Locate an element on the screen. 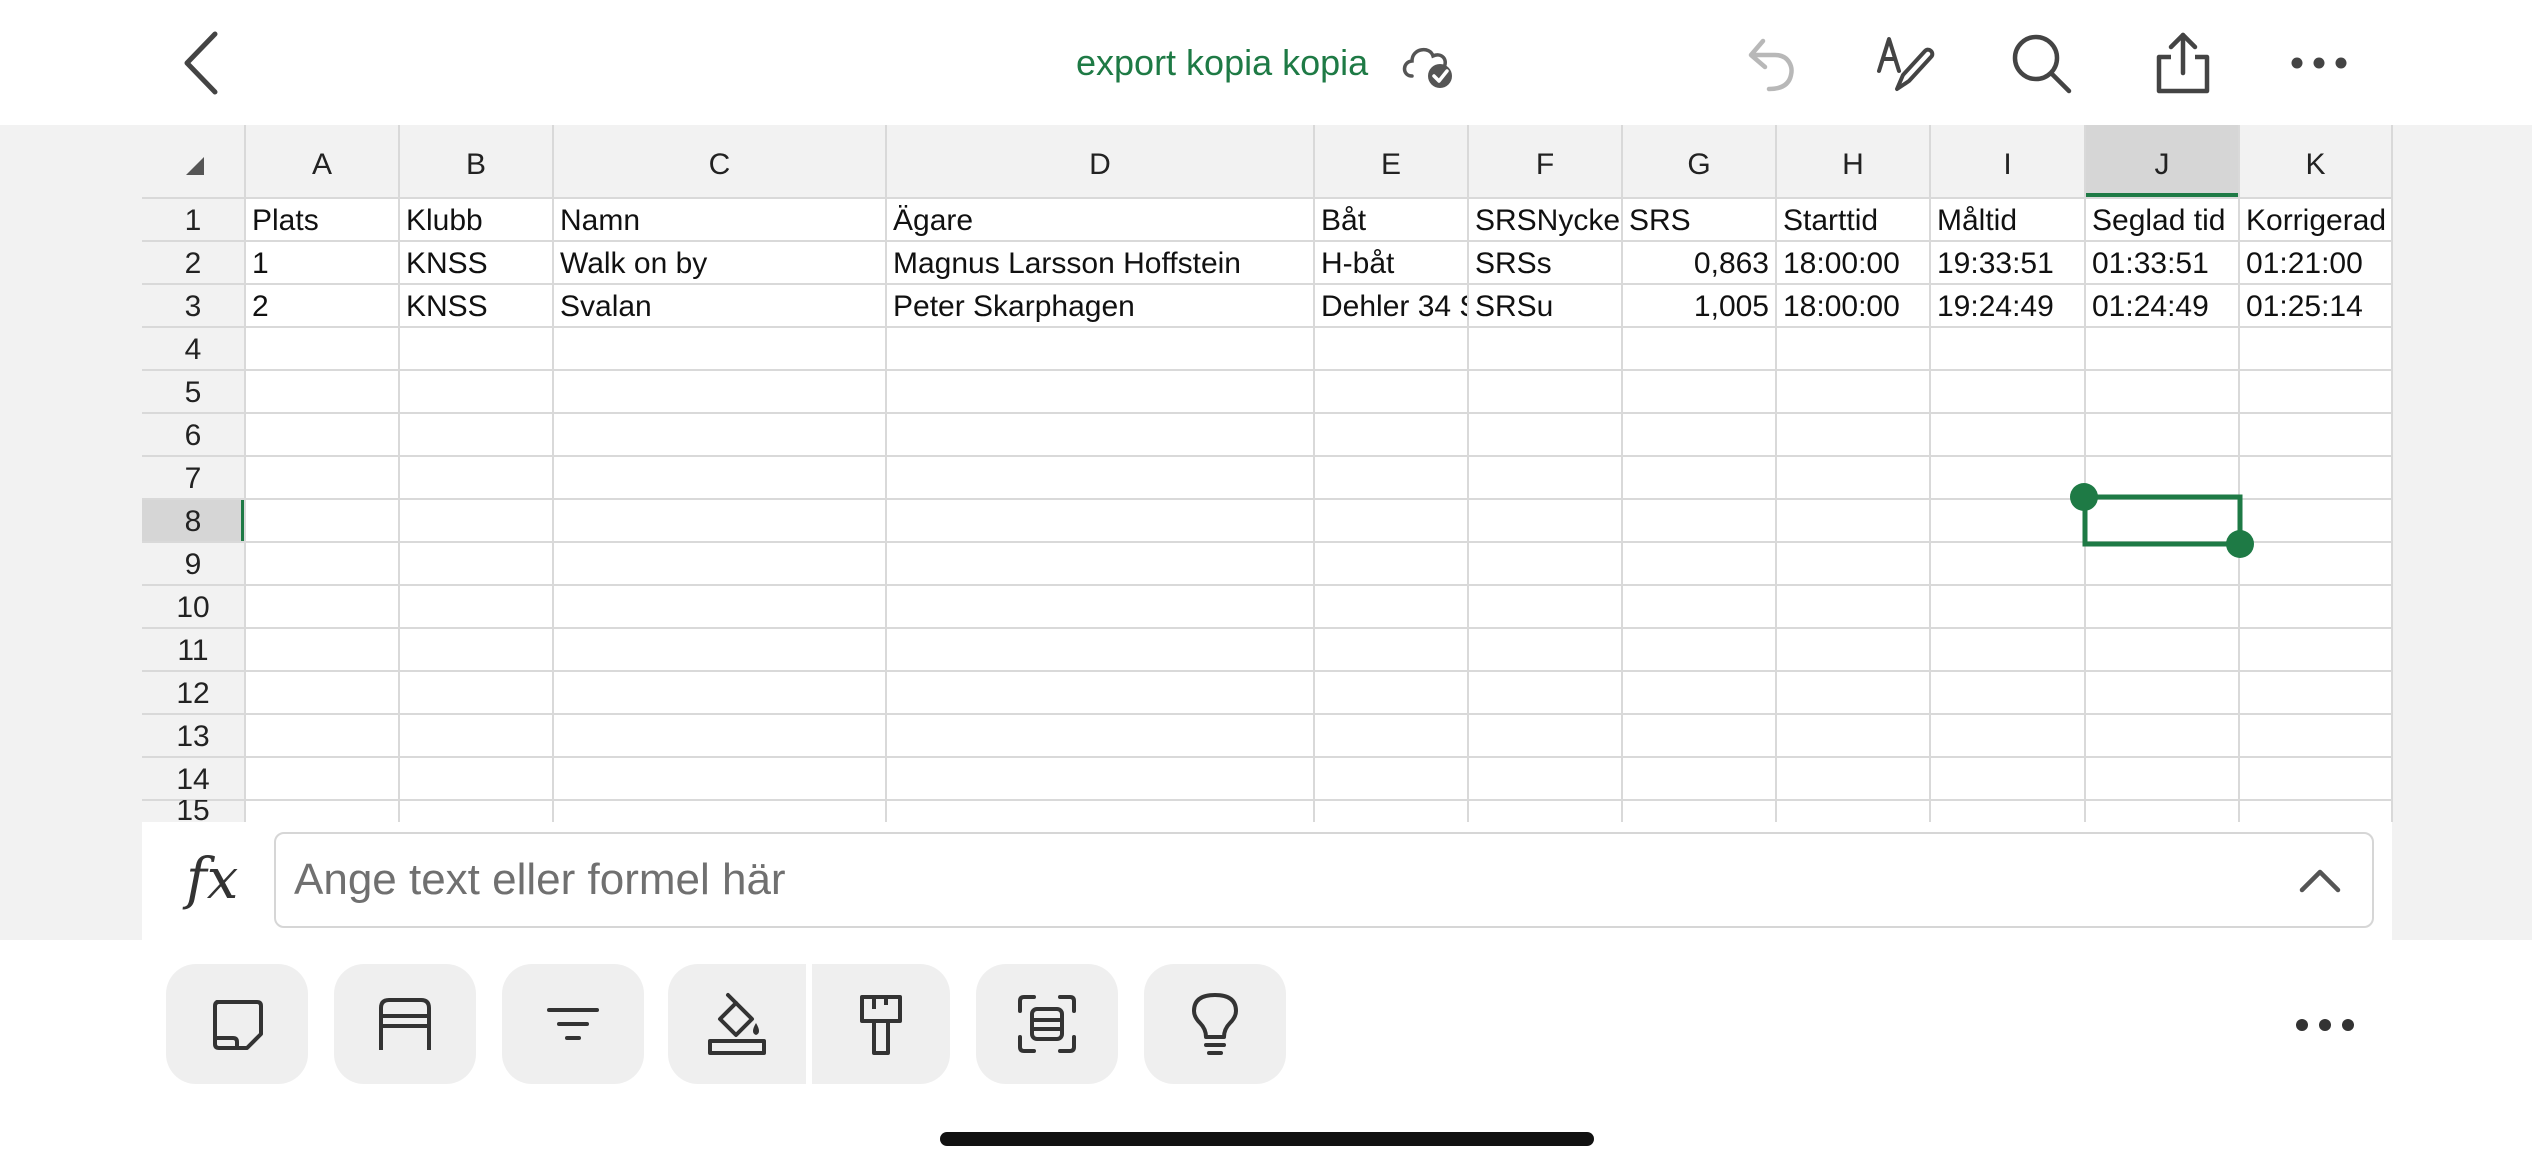 The width and height of the screenshot is (2532, 1170). row-header-1: 1 is located at coordinates (193, 219).